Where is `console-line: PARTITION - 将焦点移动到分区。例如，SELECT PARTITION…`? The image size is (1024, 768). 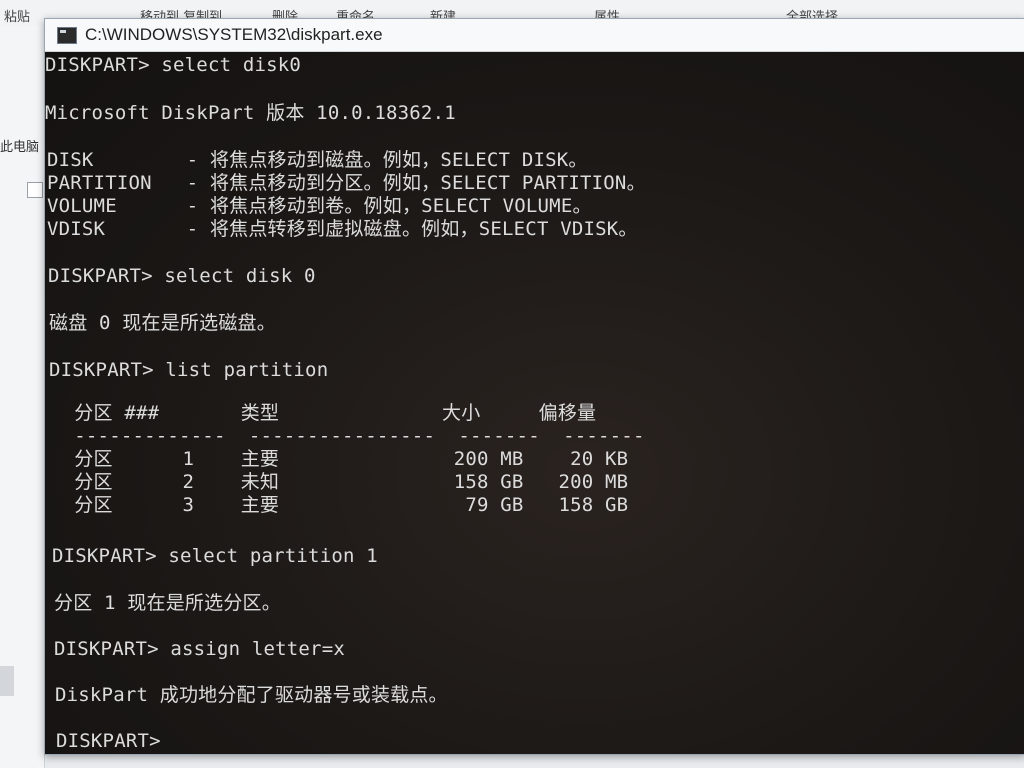 console-line: PARTITION - 将焦点移动到分区。例如，SELECT PARTITION… is located at coordinates (346, 183).